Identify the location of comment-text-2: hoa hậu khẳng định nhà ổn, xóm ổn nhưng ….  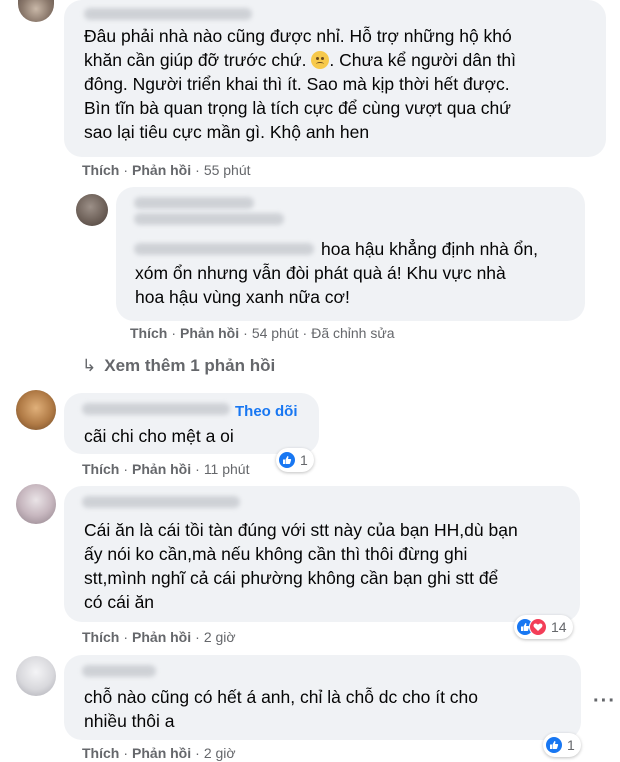
(336, 273).